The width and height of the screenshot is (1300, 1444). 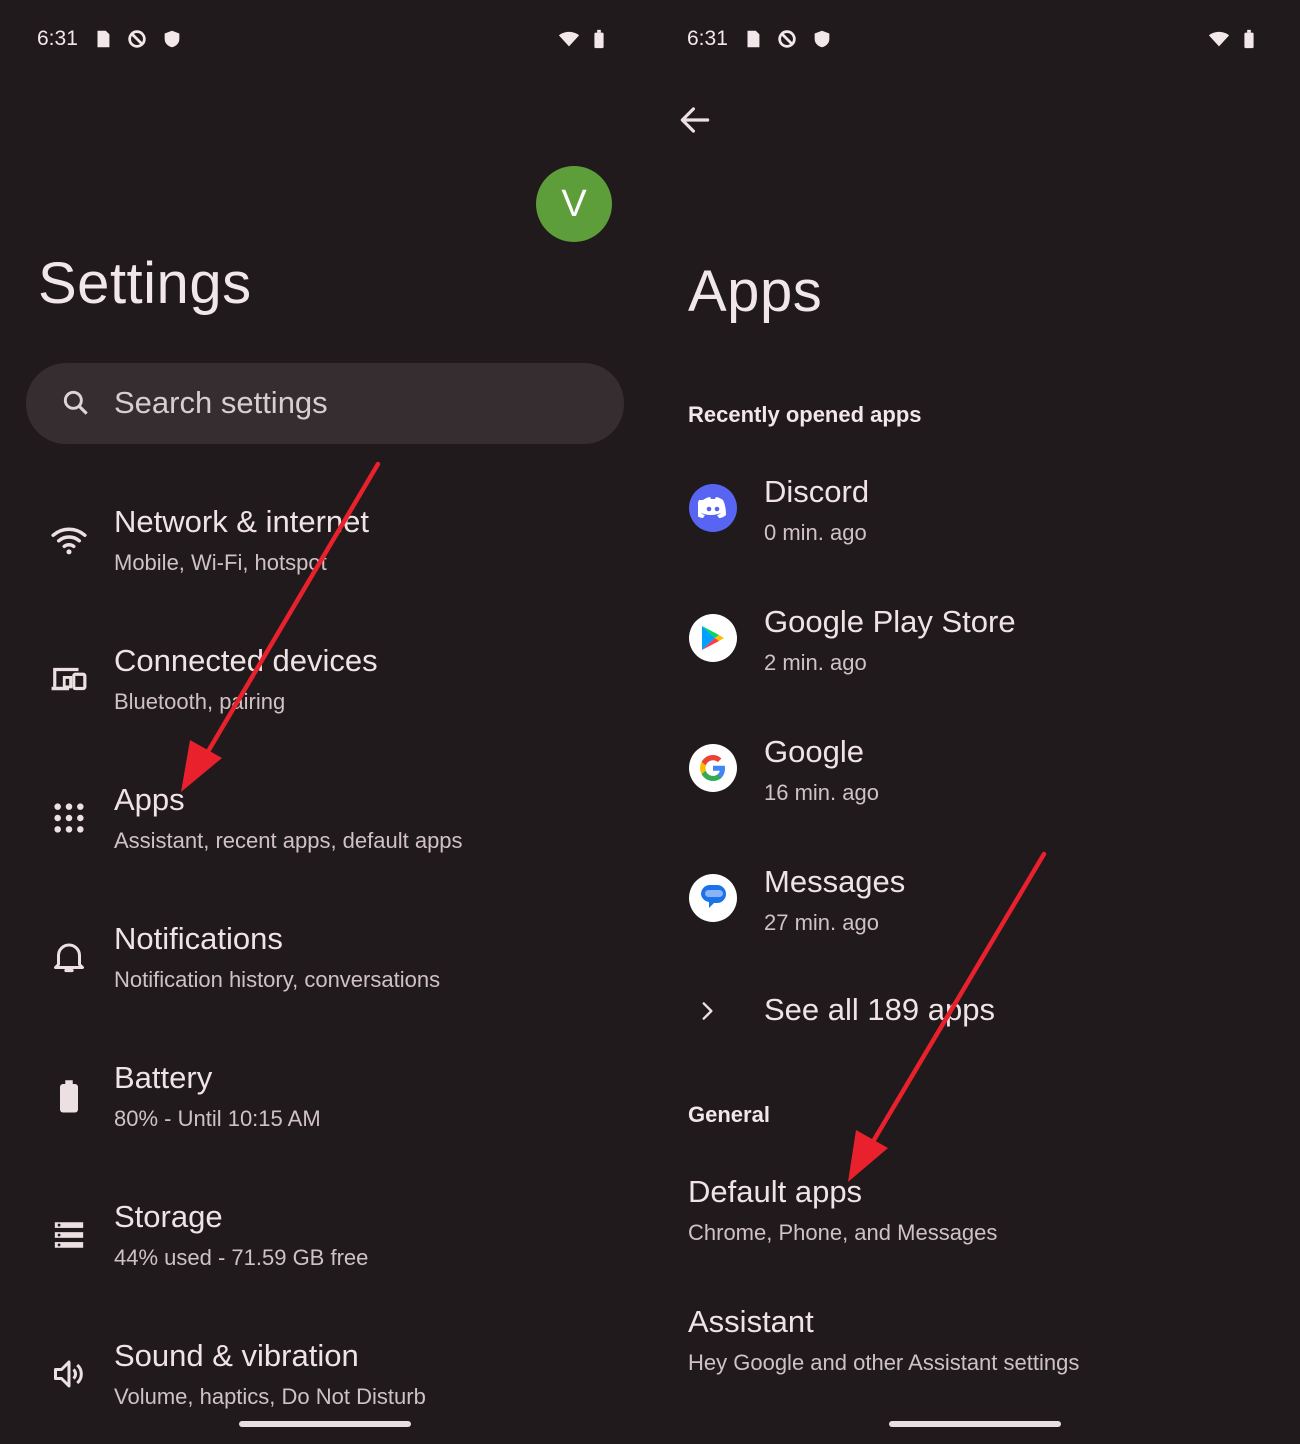 I want to click on app-name: Google Play Store, so click(x=890, y=621).